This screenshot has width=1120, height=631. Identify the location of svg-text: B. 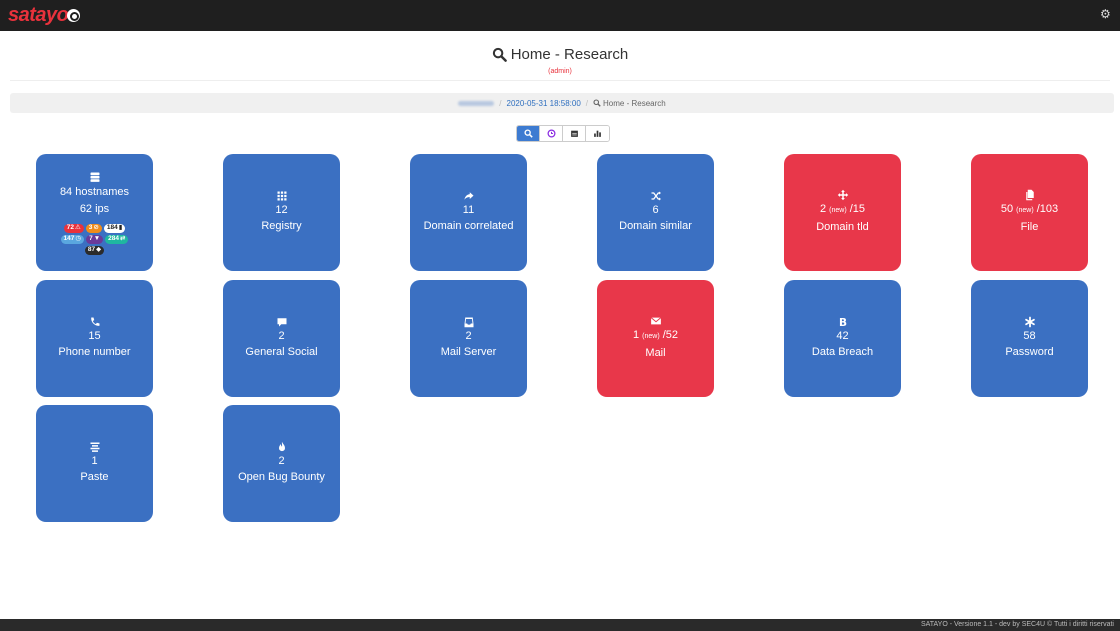
(842, 322).